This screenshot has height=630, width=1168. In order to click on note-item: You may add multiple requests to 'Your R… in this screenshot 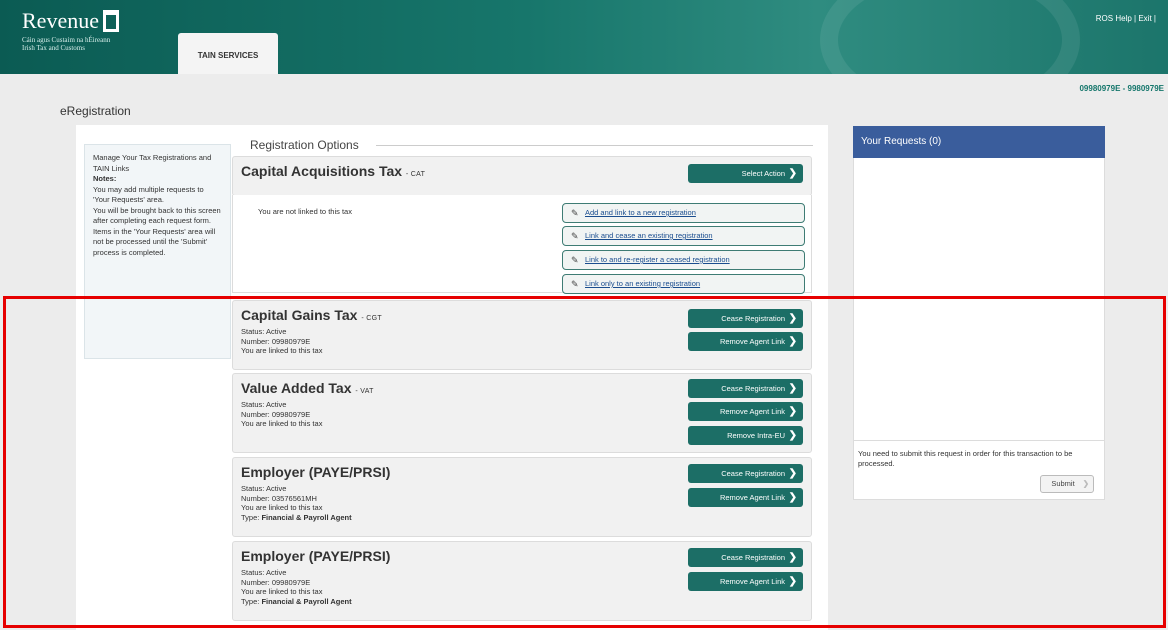, I will do `click(148, 194)`.